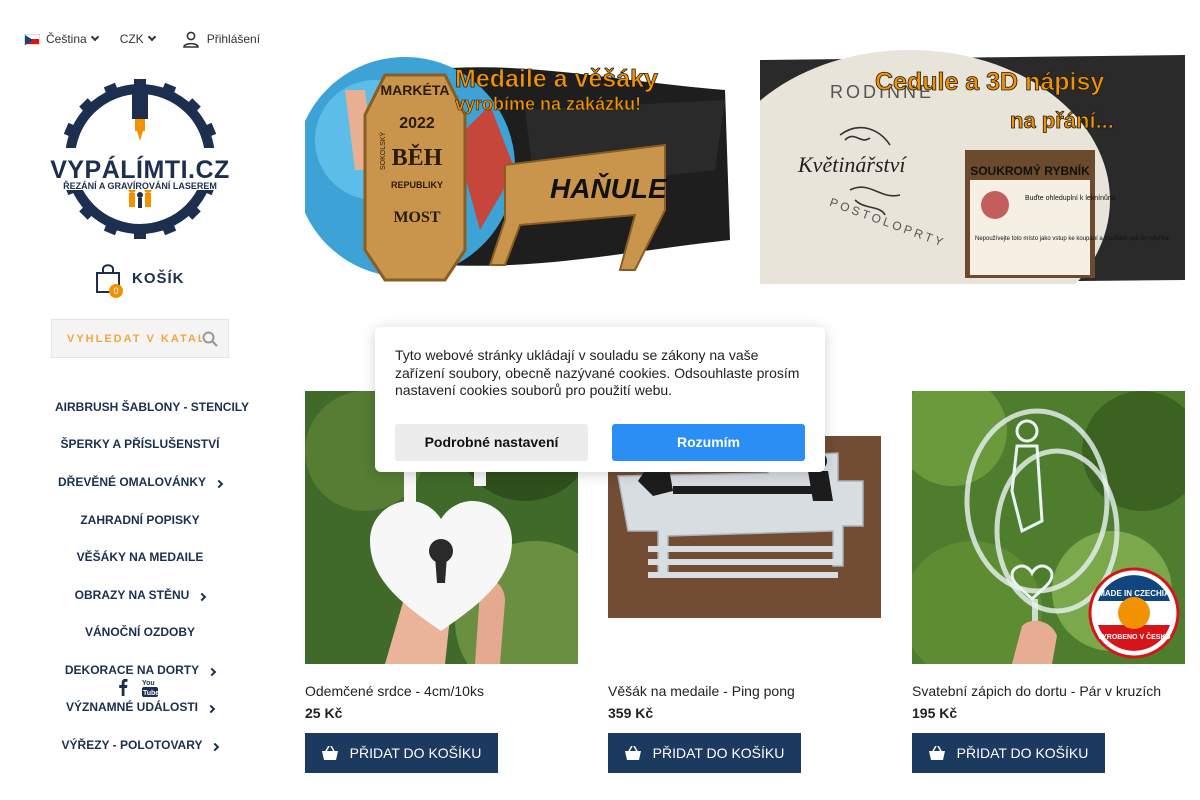 This screenshot has height=800, width=1200. I want to click on nav-item-label: VĚŠÁKY NA MEDAILE, so click(140, 557).